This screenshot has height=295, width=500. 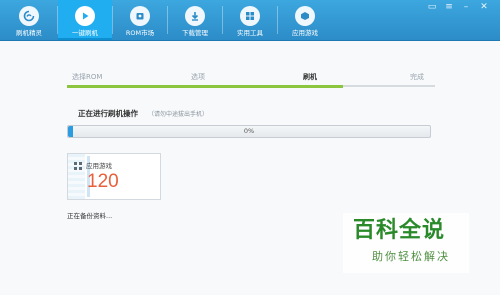 I want to click on top-toolbar: 刷机精灵 一键刷机 ROM市场 下载管理 实用工具 应用游戏 ▭ ≡ – ✕, so click(x=250, y=20).